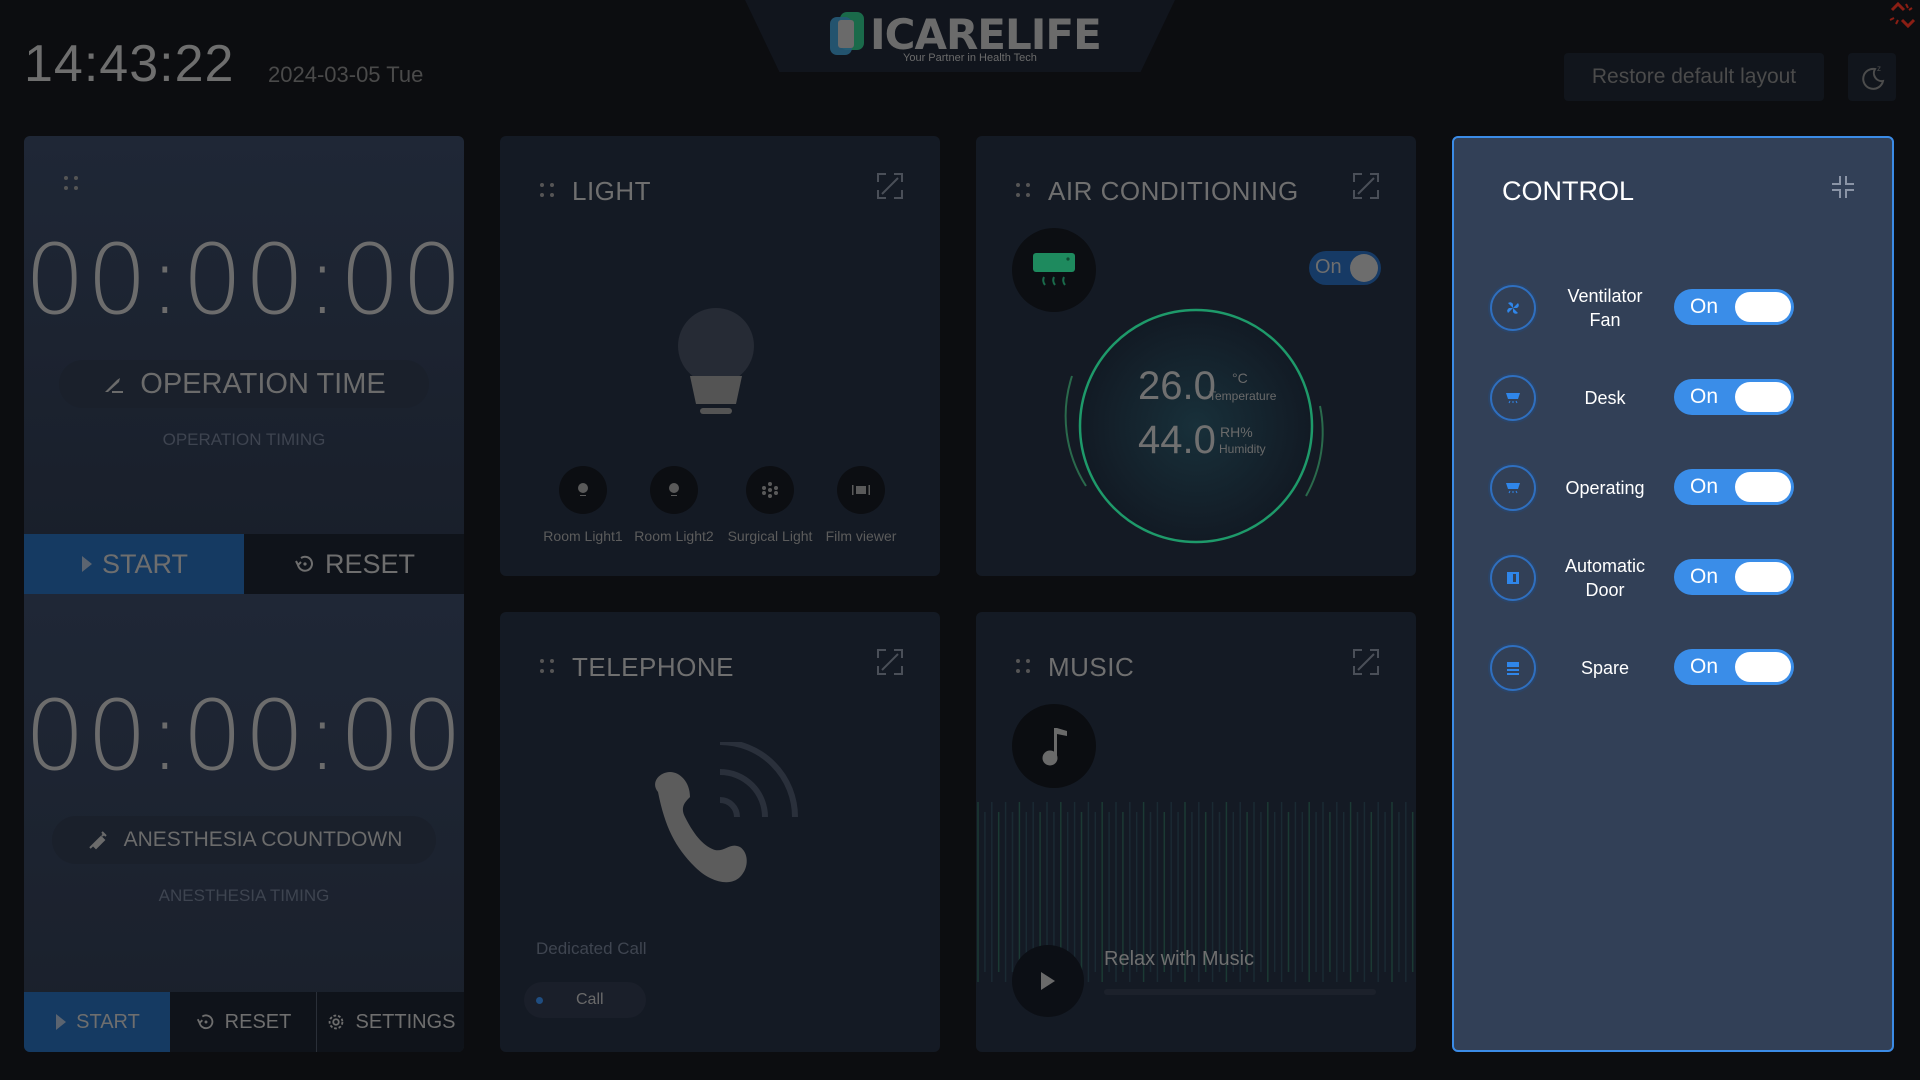 This screenshot has width=1920, height=1080. What do you see at coordinates (970, 58) in the screenshot?
I see `brand-tagline: Your Partner in Health Tech` at bounding box center [970, 58].